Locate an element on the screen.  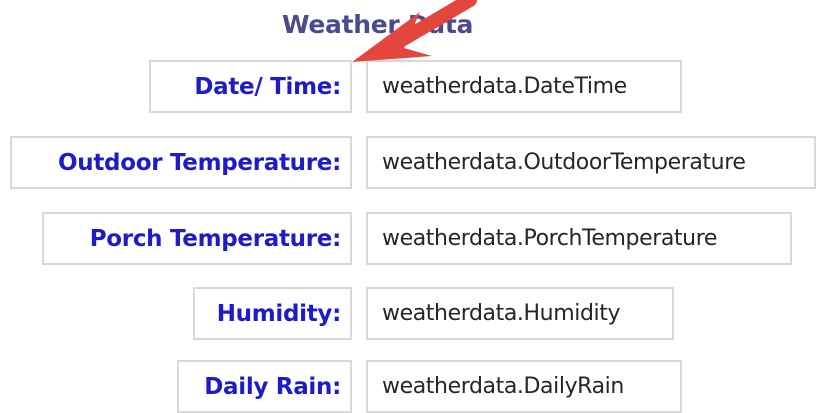
daily-rain-value-text: weatherdata.DailyRain is located at coordinates (503, 386).